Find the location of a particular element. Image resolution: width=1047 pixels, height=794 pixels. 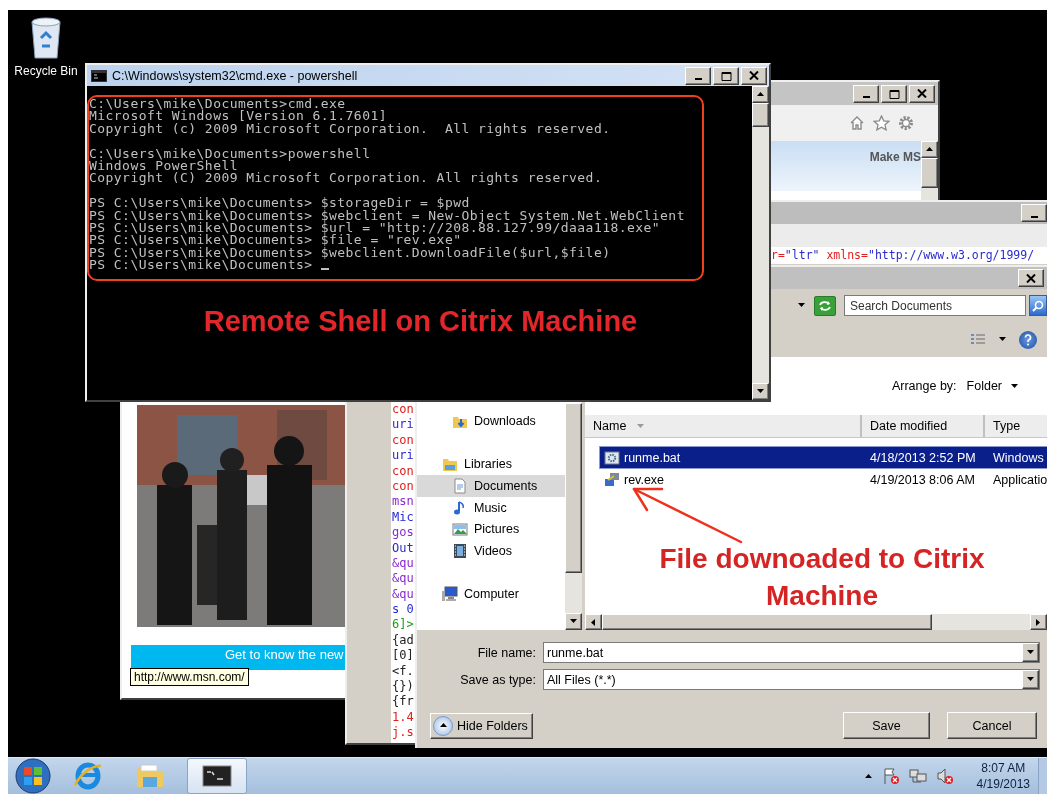

code-fragment: j.s is located at coordinates (403, 733).